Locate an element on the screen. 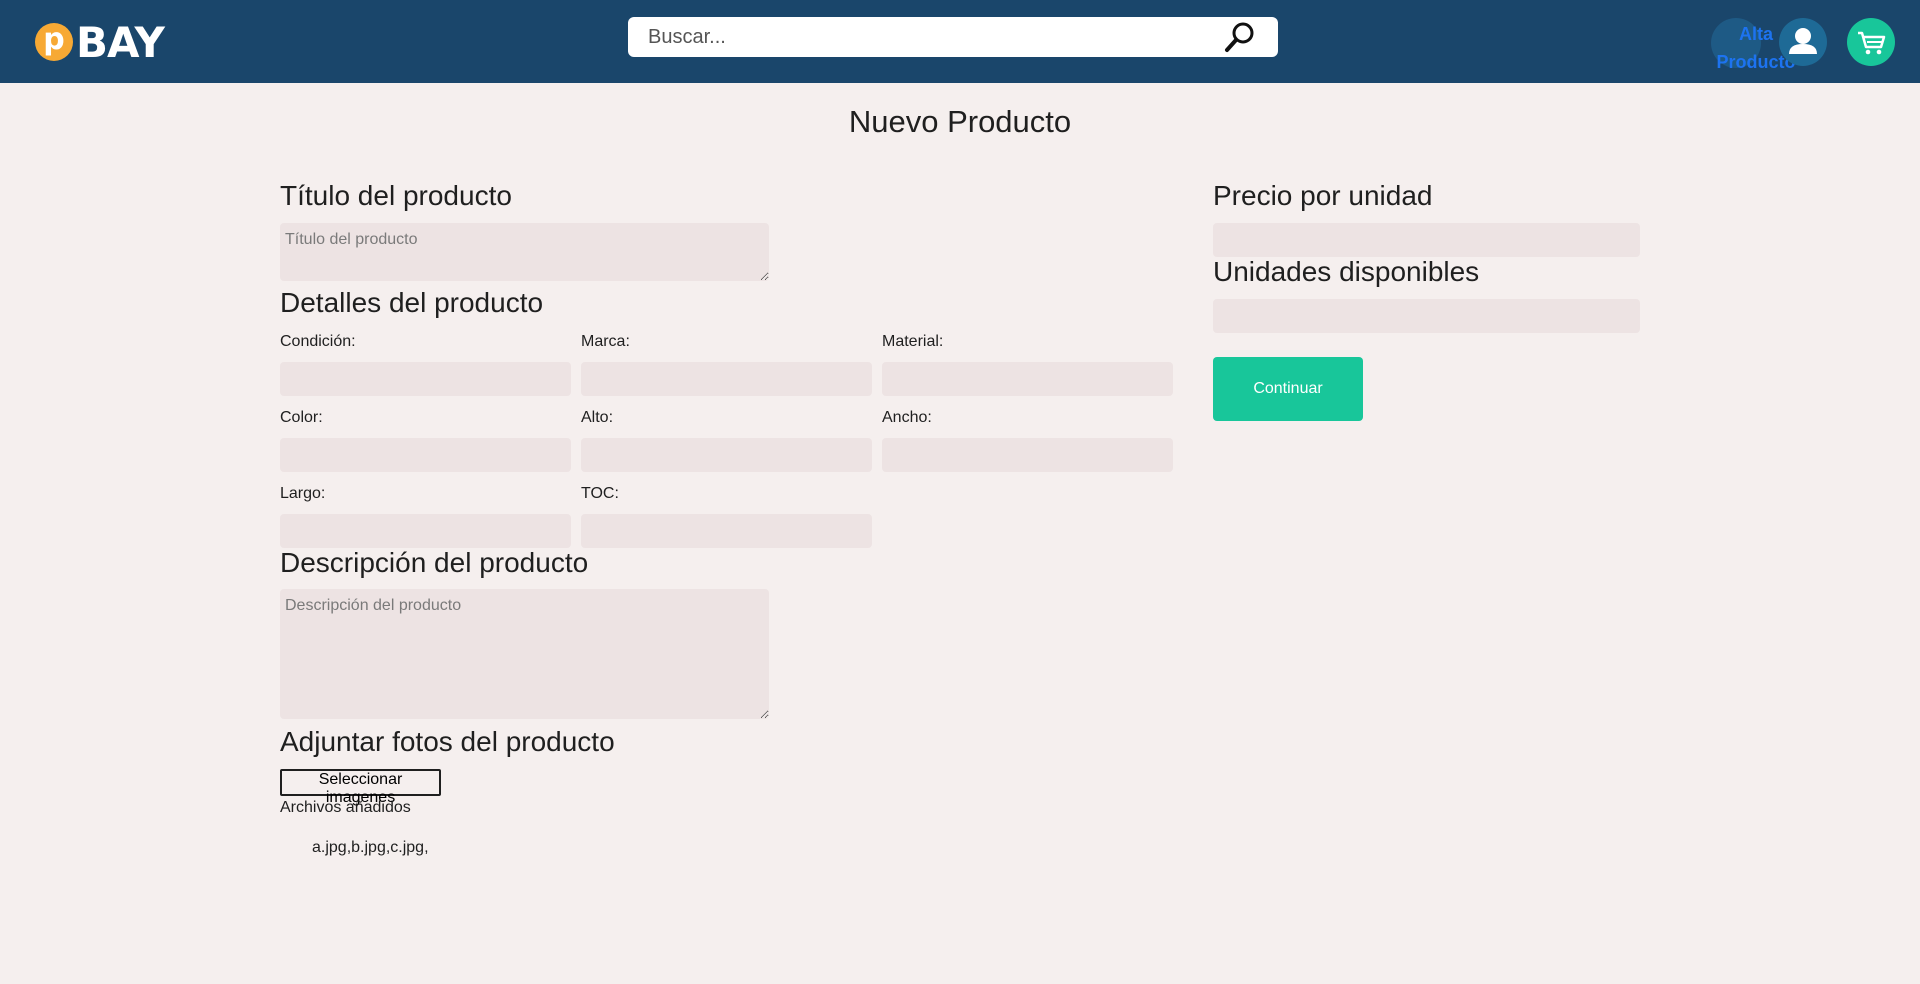  logo: p BAY is located at coordinates (100, 42).